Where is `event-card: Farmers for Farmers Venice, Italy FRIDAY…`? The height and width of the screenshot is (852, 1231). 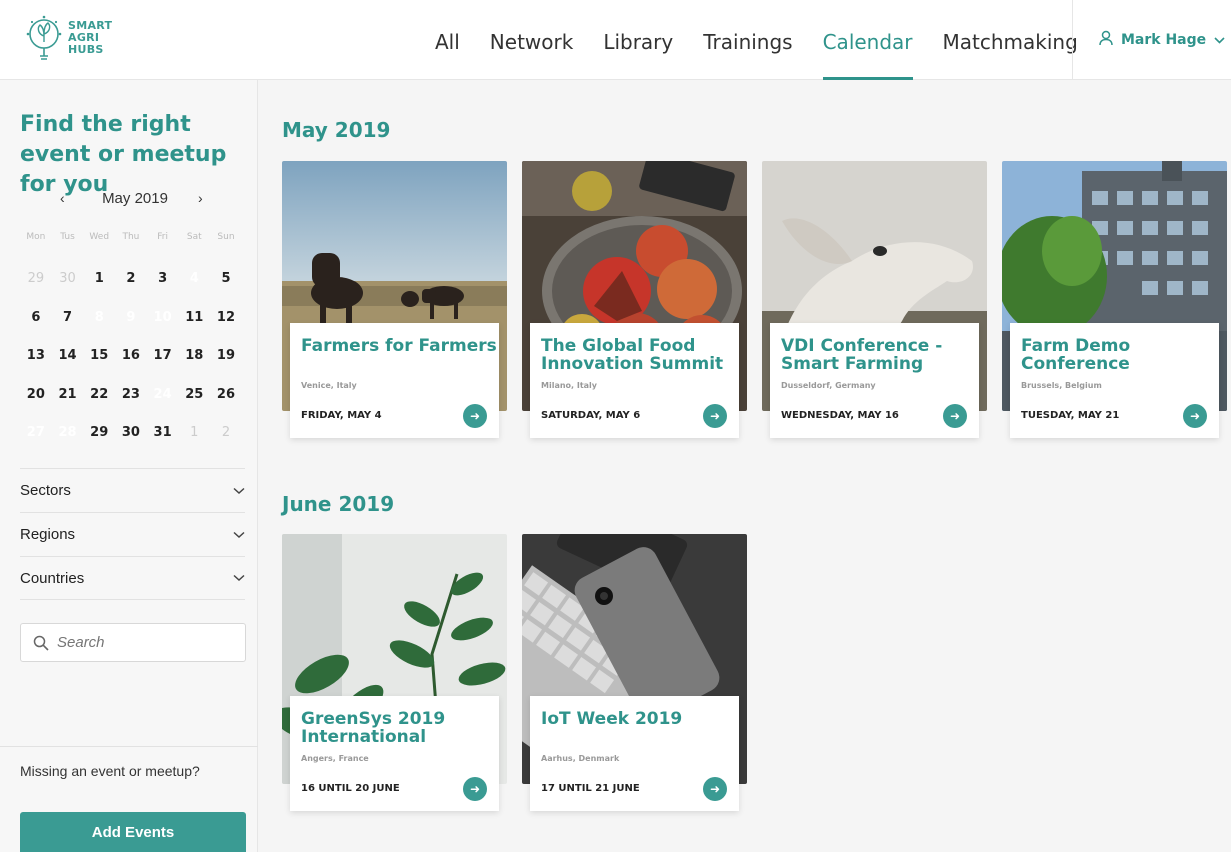
event-card: Farmers for Farmers Venice, Italy FRIDAY… is located at coordinates (394, 299).